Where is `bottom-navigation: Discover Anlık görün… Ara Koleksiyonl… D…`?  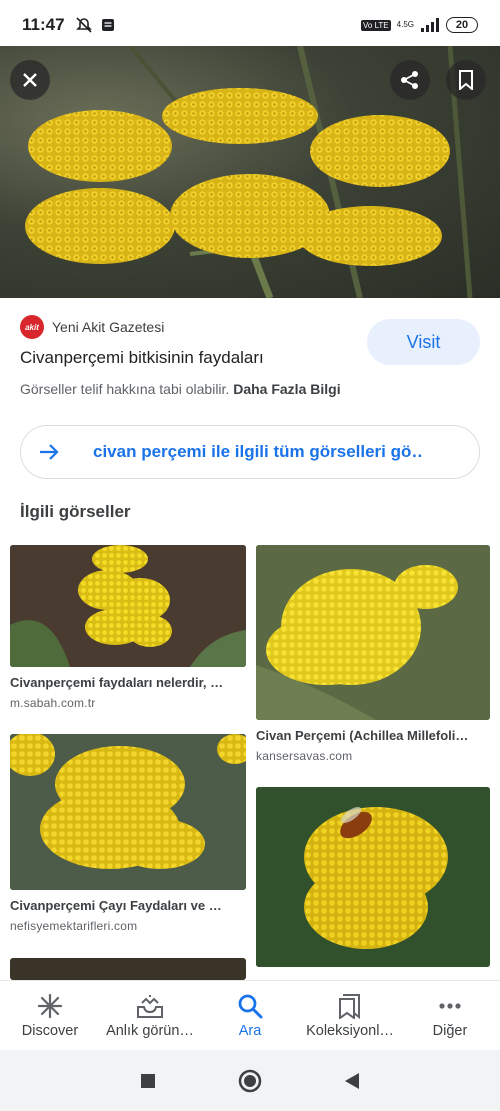
bottom-navigation: Discover Anlık görün… Ara Koleksiyonl… D… is located at coordinates (250, 1015).